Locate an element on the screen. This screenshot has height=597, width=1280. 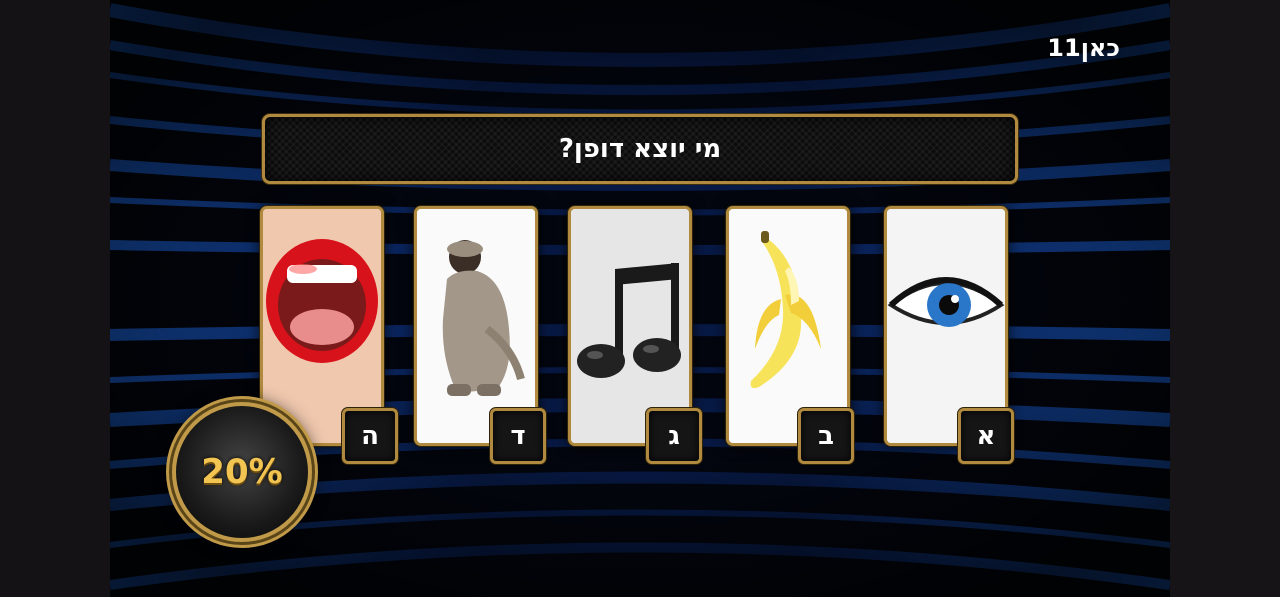
lifeline-label: 20% is located at coordinates (242, 472).